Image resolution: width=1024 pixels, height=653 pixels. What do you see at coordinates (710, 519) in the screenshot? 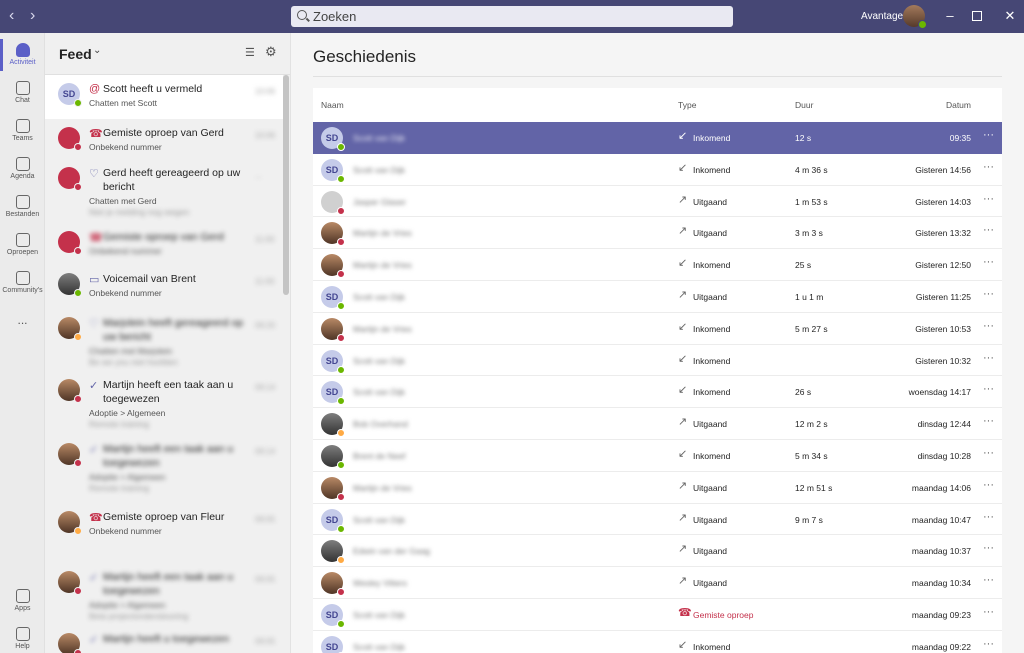
I see `call-type: Uitgaand` at bounding box center [710, 519].